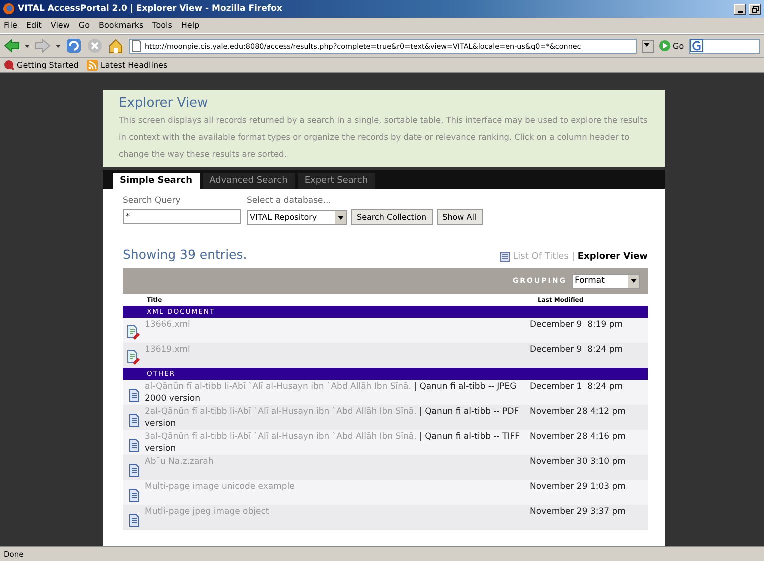 This screenshot has height=561, width=764. Describe the element at coordinates (11, 25) in the screenshot. I see `menu-item: File` at that location.